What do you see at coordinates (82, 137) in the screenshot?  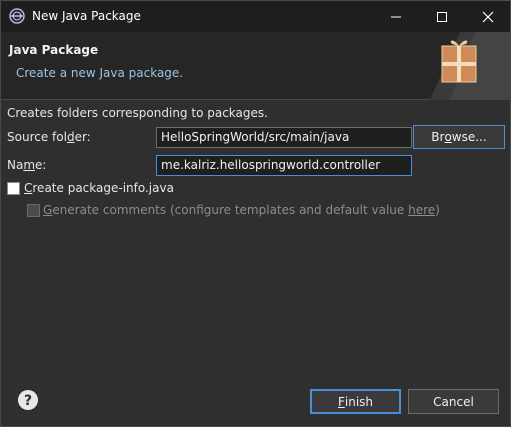 I see `source-folder-label-part: er:` at bounding box center [82, 137].